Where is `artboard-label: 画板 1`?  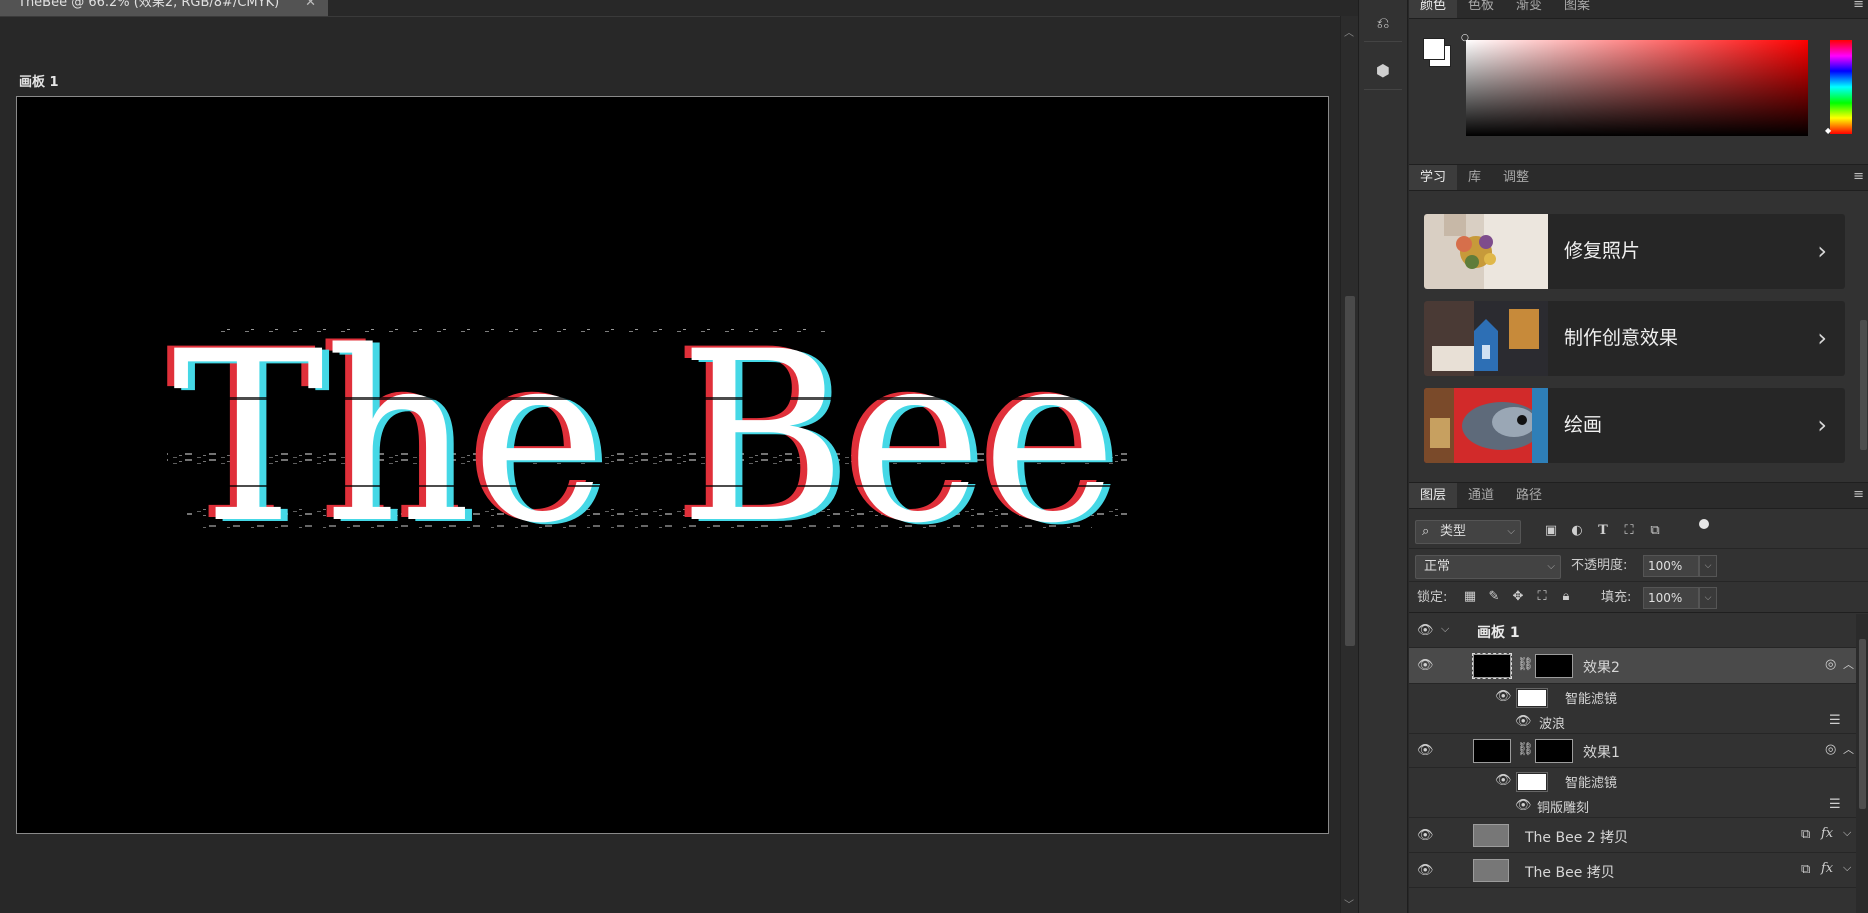
artboard-label: 画板 1 is located at coordinates (39, 80).